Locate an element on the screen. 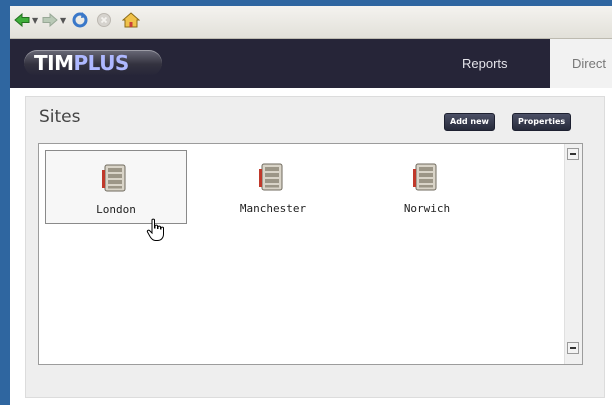 This screenshot has height=405, width=612. site-label: Manchester is located at coordinates (273, 208).